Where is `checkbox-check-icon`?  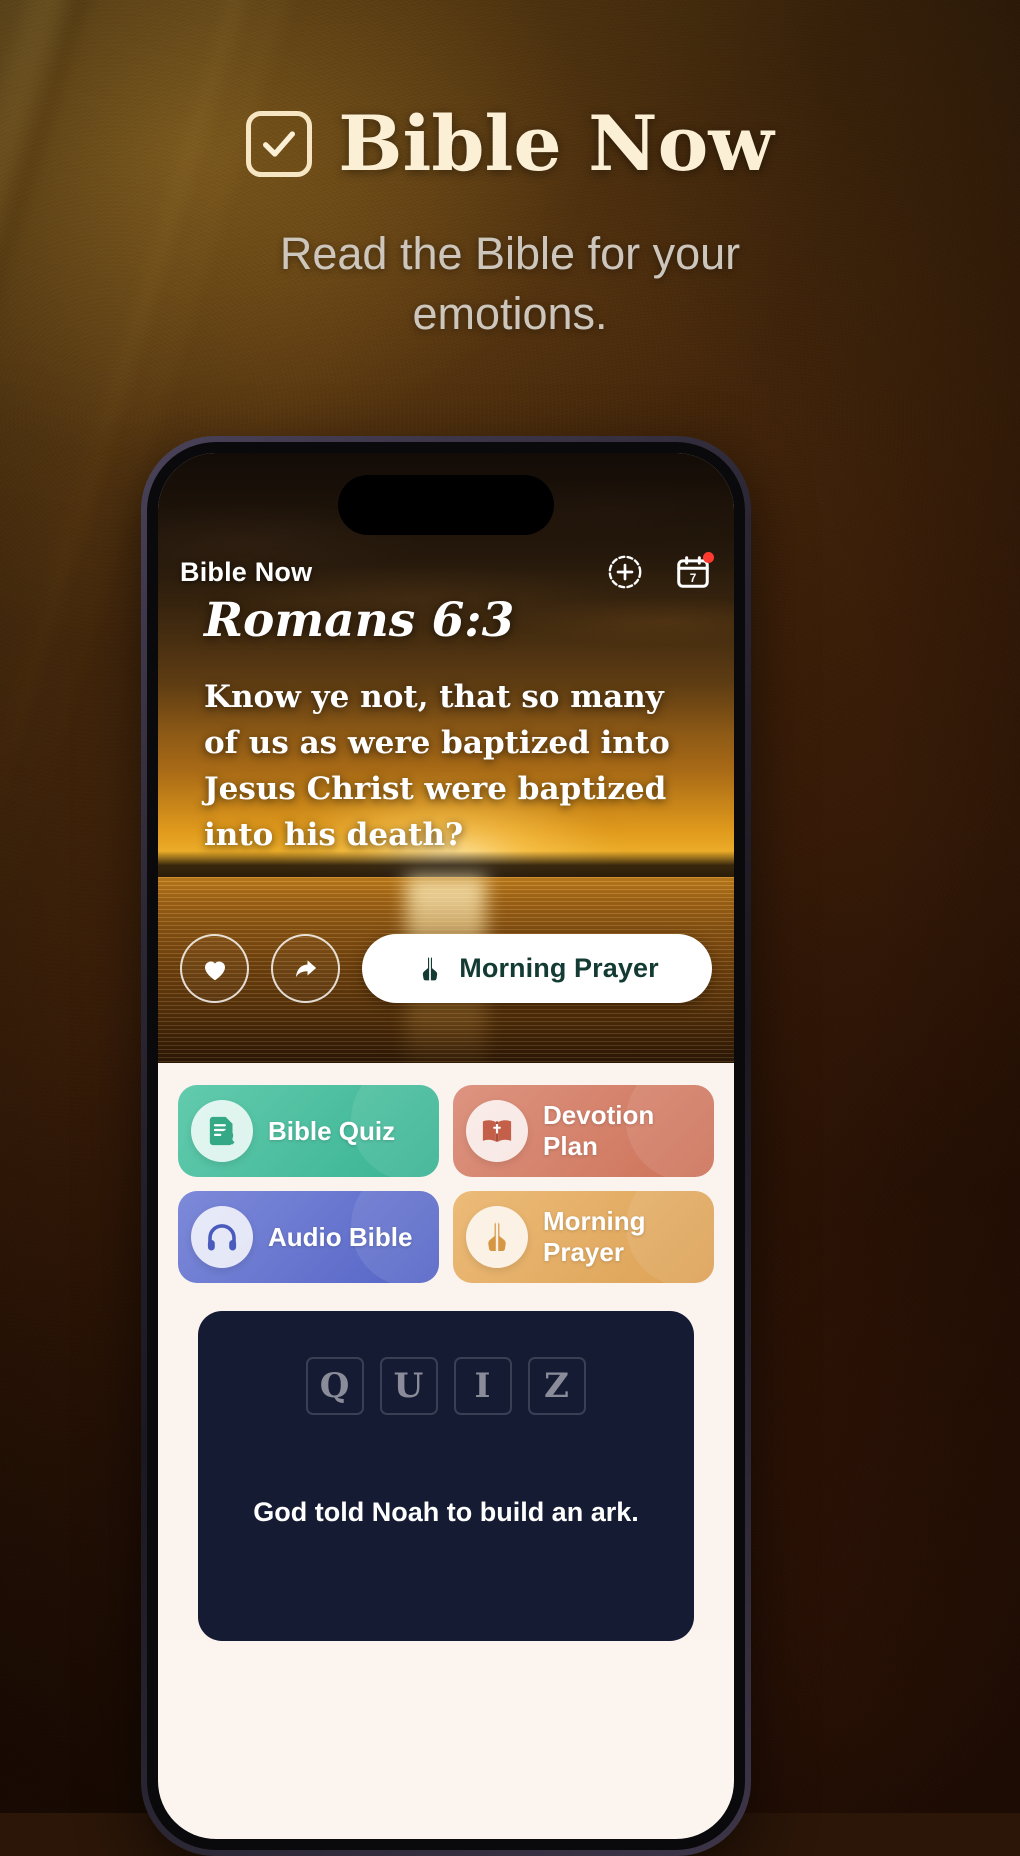
checkbox-check-icon is located at coordinates (279, 144).